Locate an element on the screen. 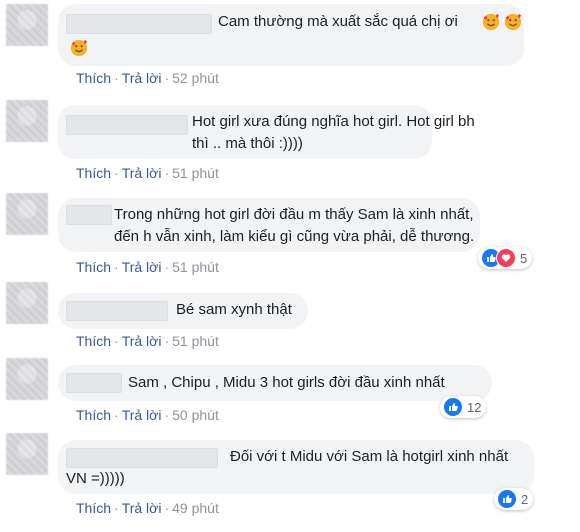  comment-actions: Thích · Trả lời · 49 phút is located at coordinates (147, 508).